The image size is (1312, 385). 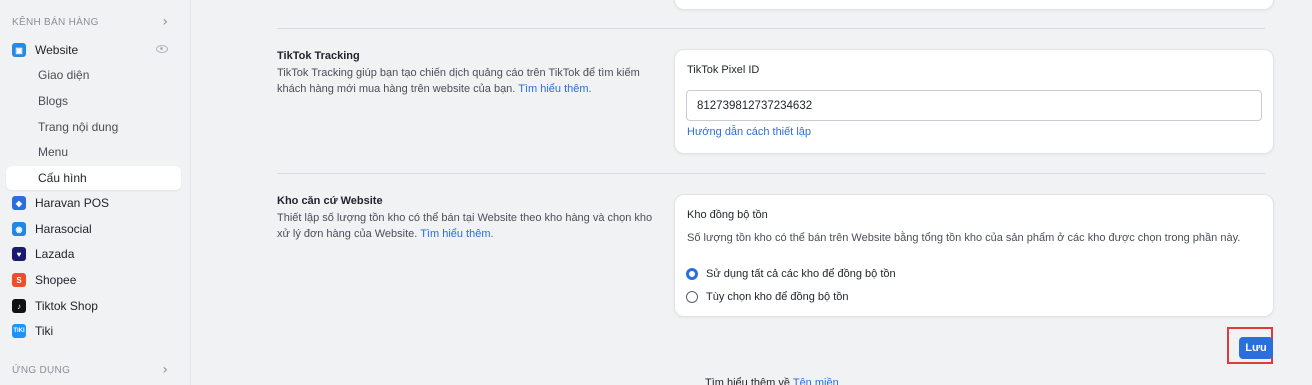 I want to click on footer-learn-more: Tìm hiểu thêm về Tên miền, so click(x=772, y=381).